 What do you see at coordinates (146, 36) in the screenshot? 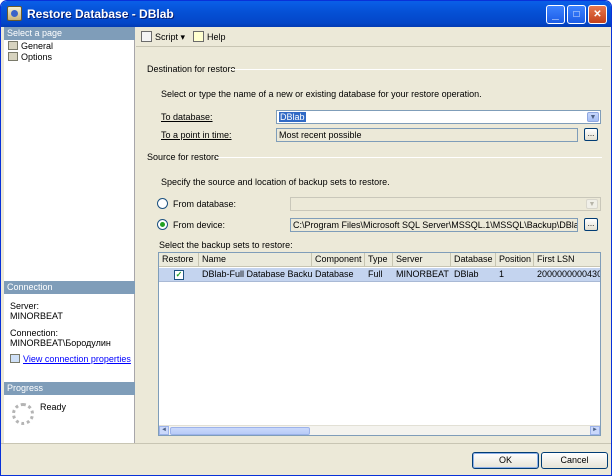
I see `script-icon` at bounding box center [146, 36].